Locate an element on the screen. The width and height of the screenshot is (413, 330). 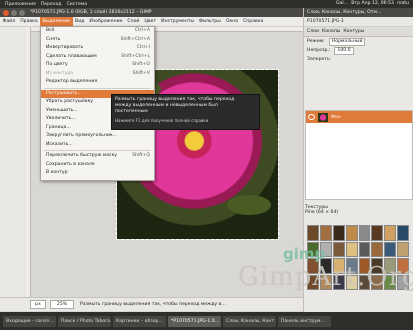
layer-thumbnail is located at coordinates (323, 117).